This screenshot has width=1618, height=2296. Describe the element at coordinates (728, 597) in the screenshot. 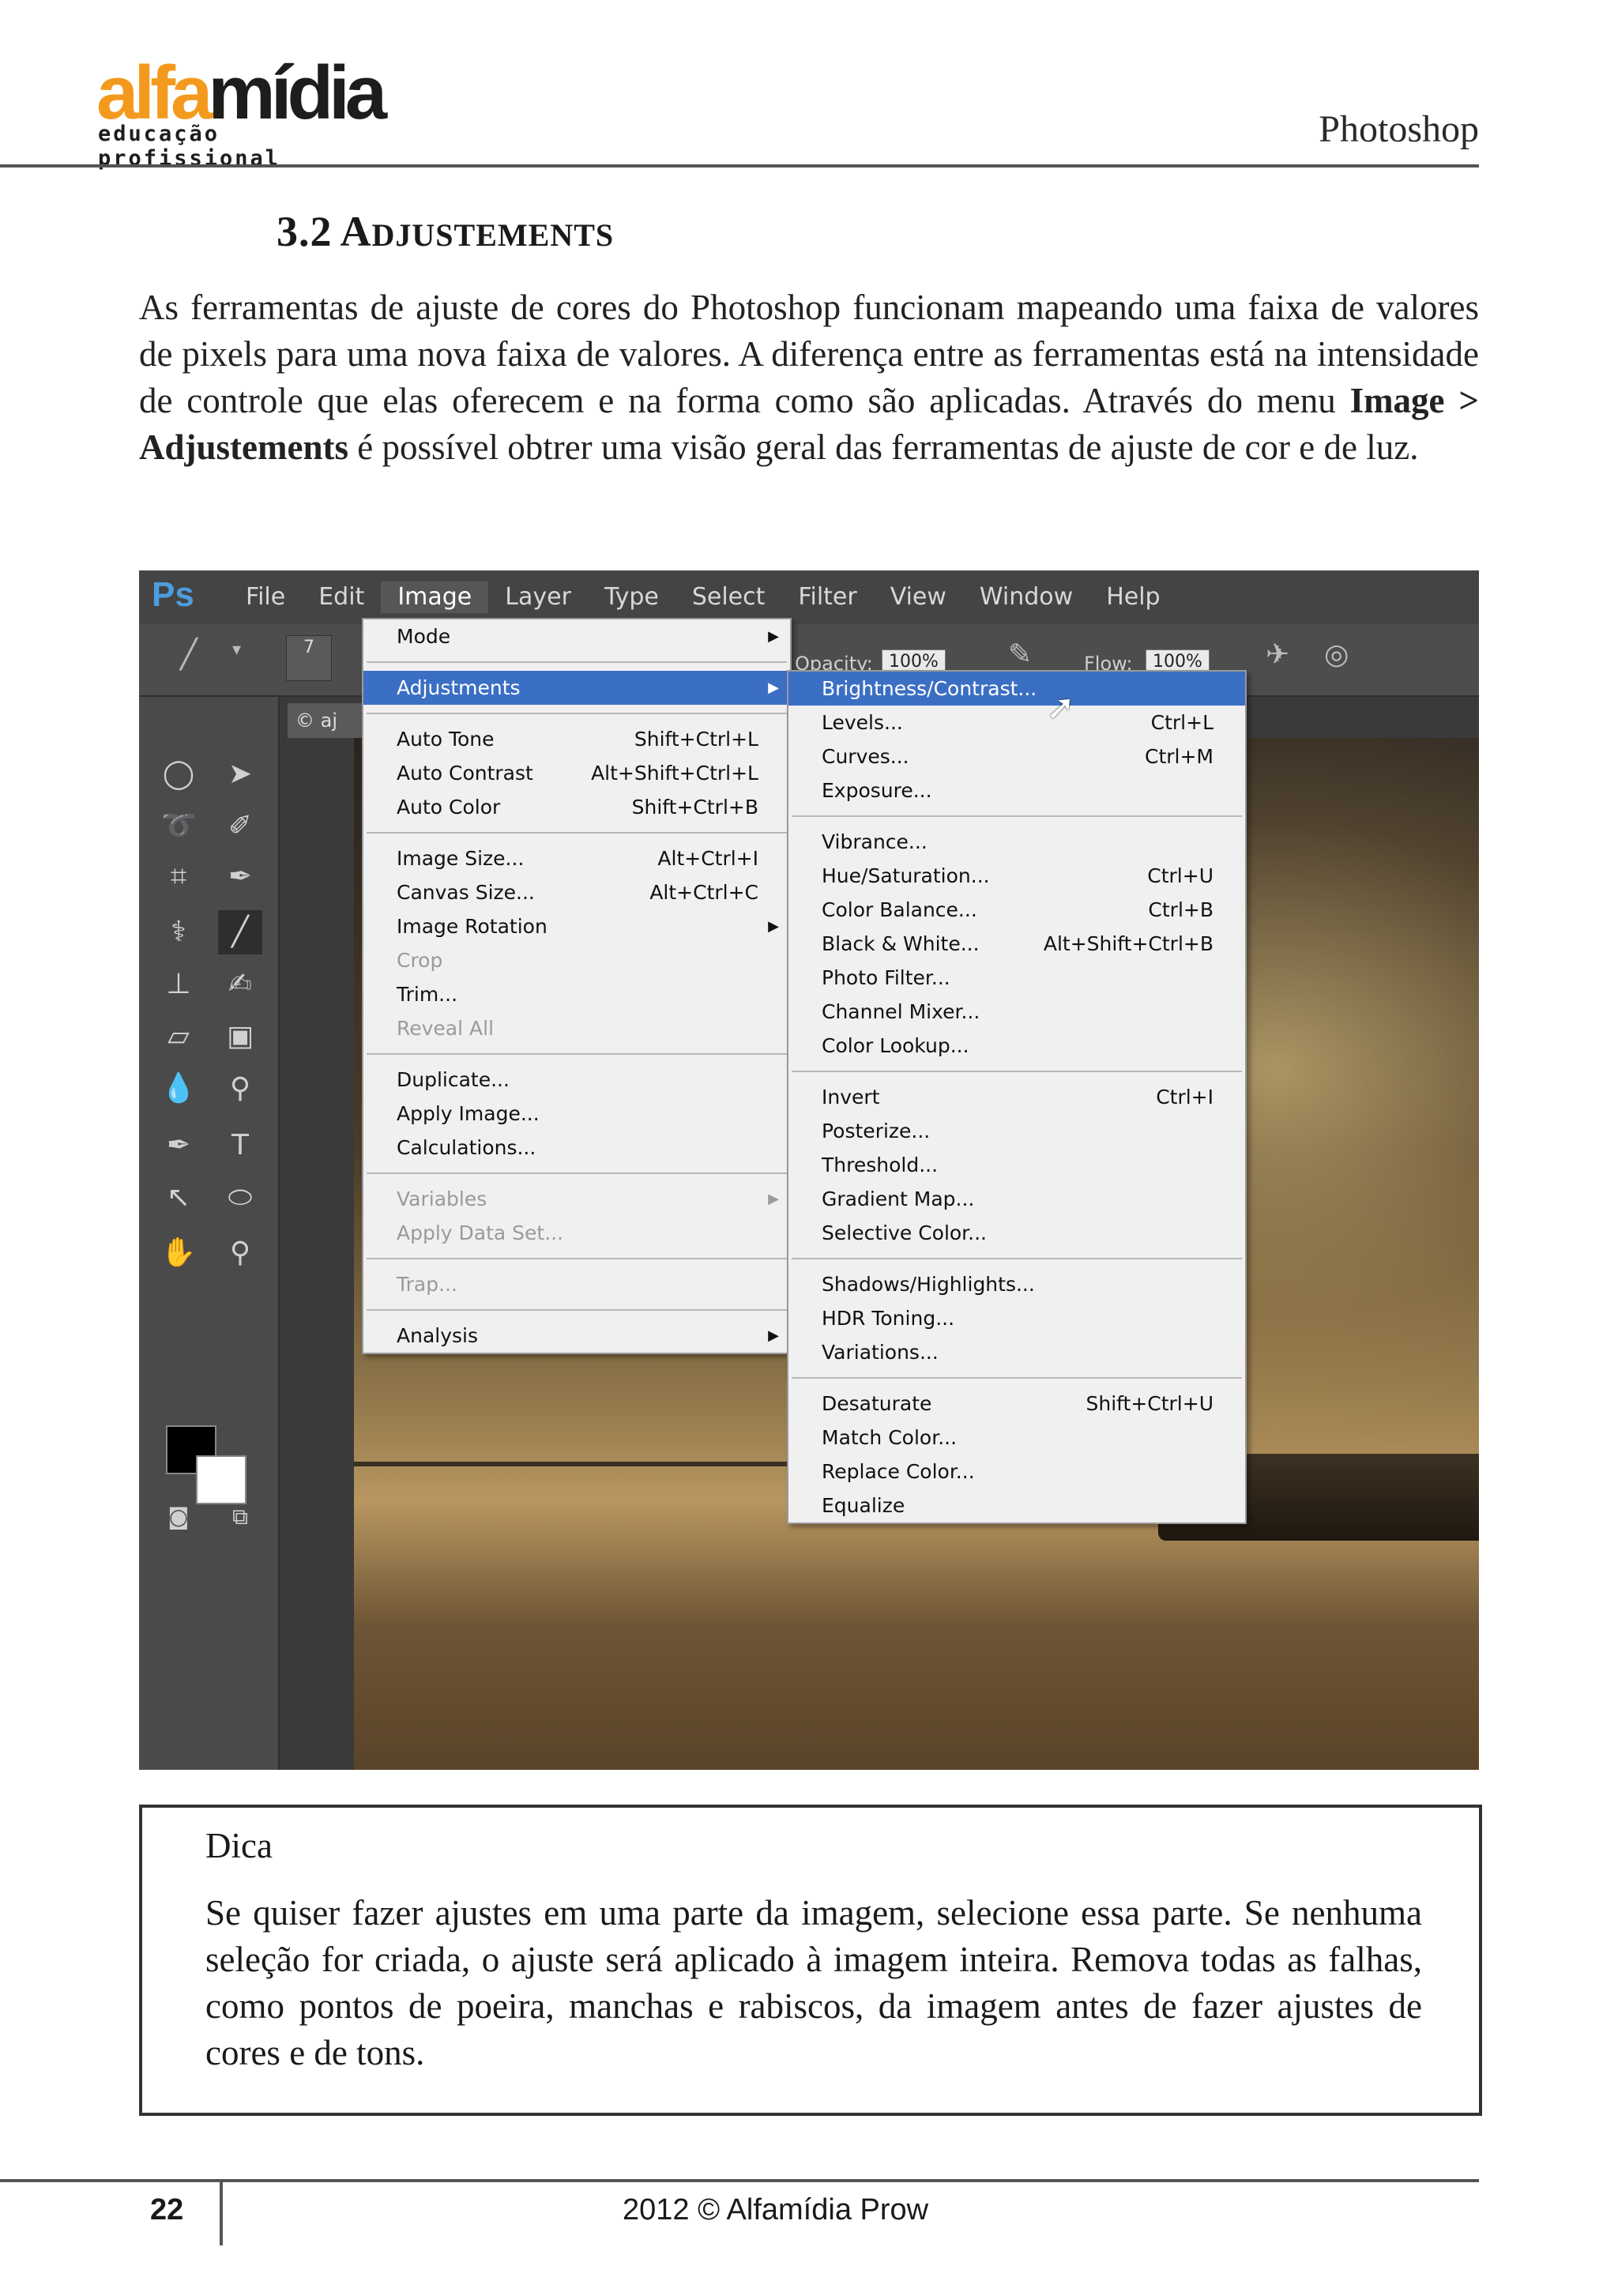

I see `menubar-item-select: Select` at that location.